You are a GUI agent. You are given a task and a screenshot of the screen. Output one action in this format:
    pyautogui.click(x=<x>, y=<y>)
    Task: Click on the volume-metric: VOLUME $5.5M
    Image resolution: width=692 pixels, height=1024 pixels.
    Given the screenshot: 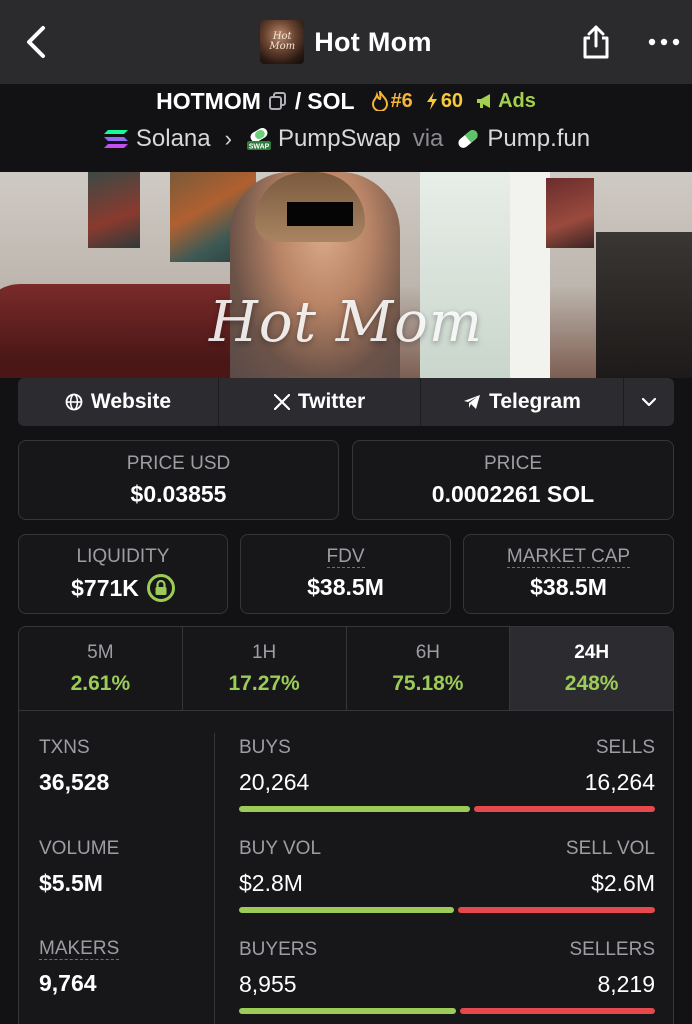 What is the action you would take?
    pyautogui.click(x=79, y=867)
    